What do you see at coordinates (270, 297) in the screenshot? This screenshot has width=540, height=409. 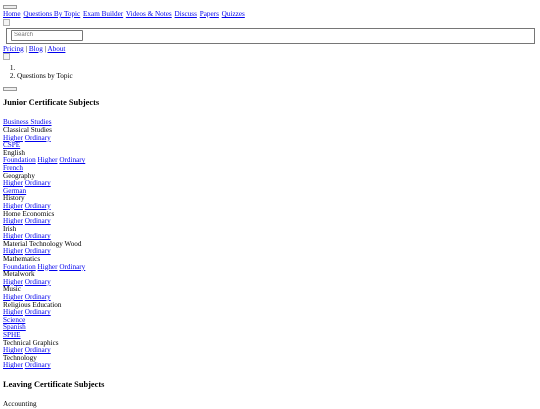 I see `subject-levels-music: Higher Ordinary` at bounding box center [270, 297].